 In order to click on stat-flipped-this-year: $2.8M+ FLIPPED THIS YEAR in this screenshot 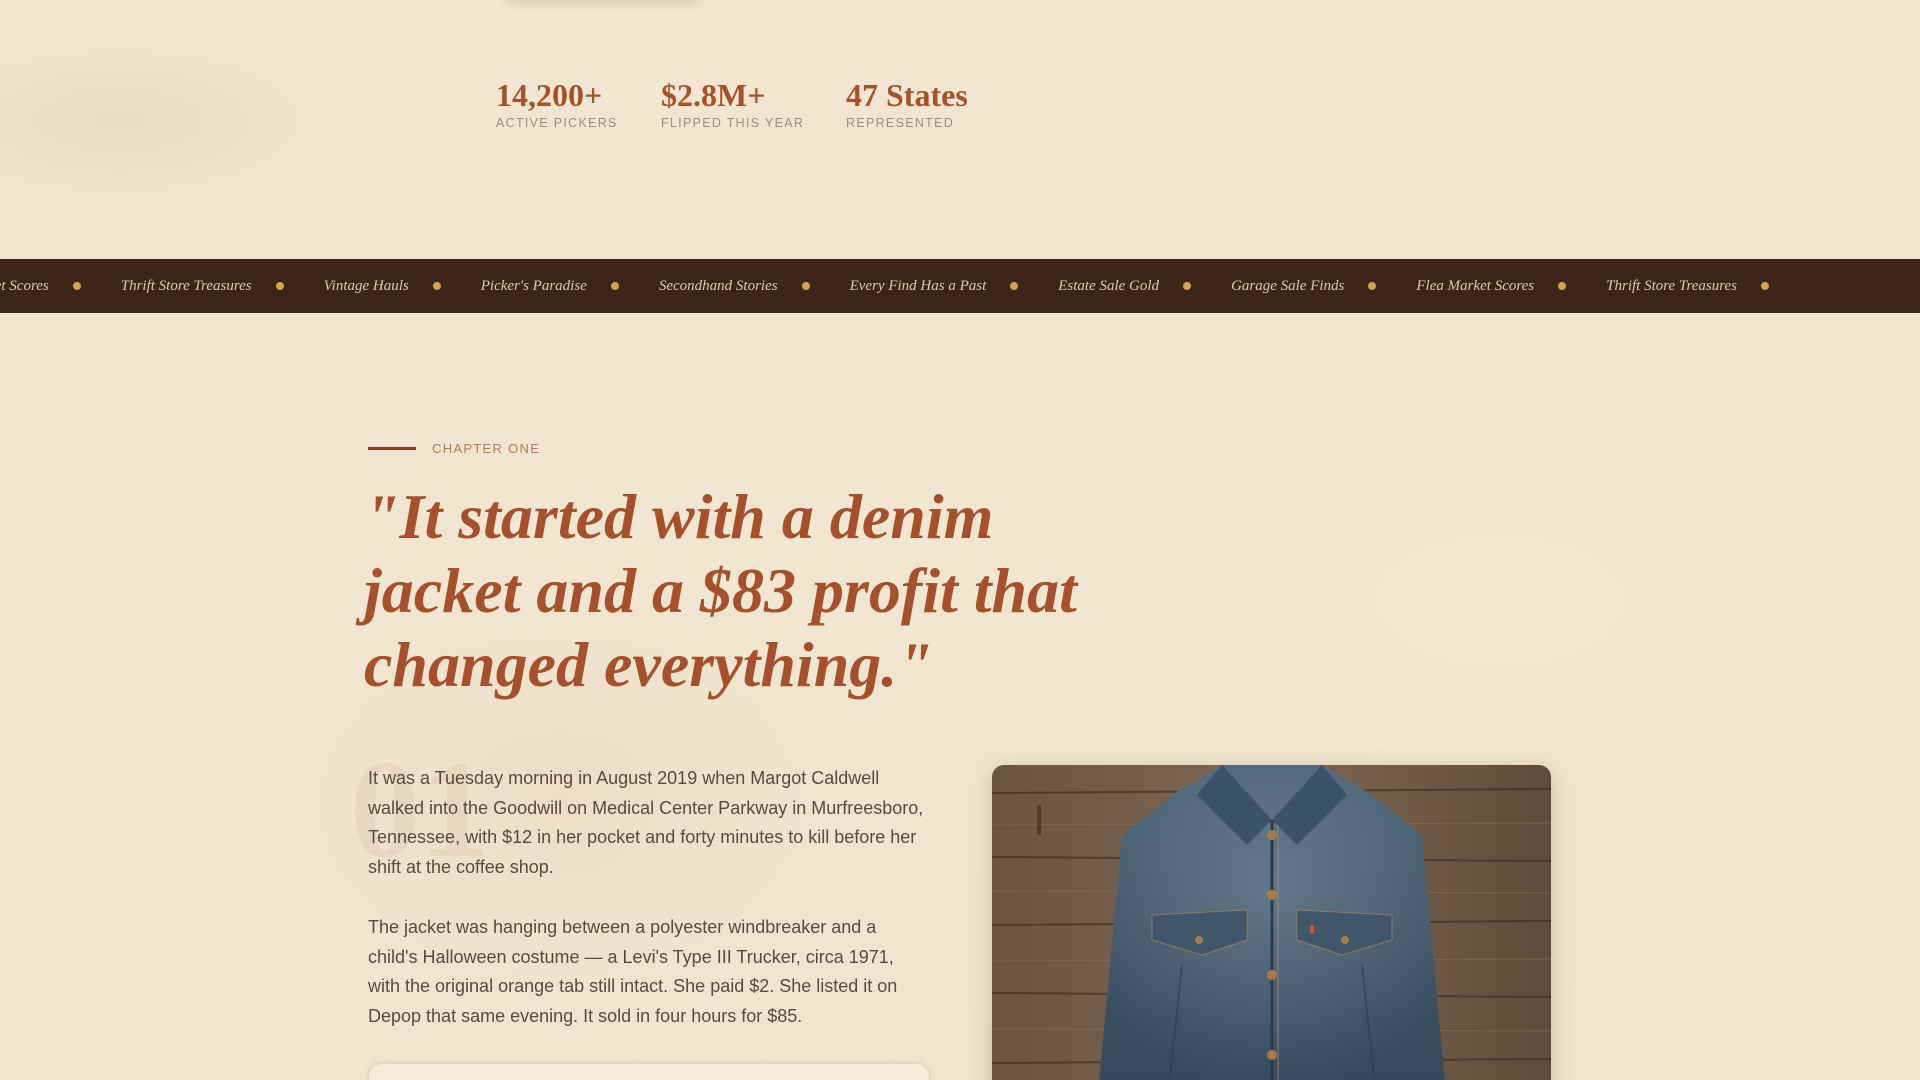, I will do `click(753, 103)`.